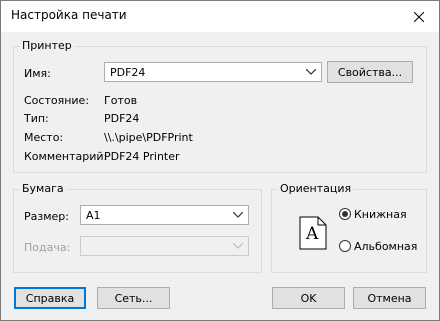 The image size is (440, 321). Describe the element at coordinates (220, 16) in the screenshot. I see `title-bar: Настройка печати` at that location.